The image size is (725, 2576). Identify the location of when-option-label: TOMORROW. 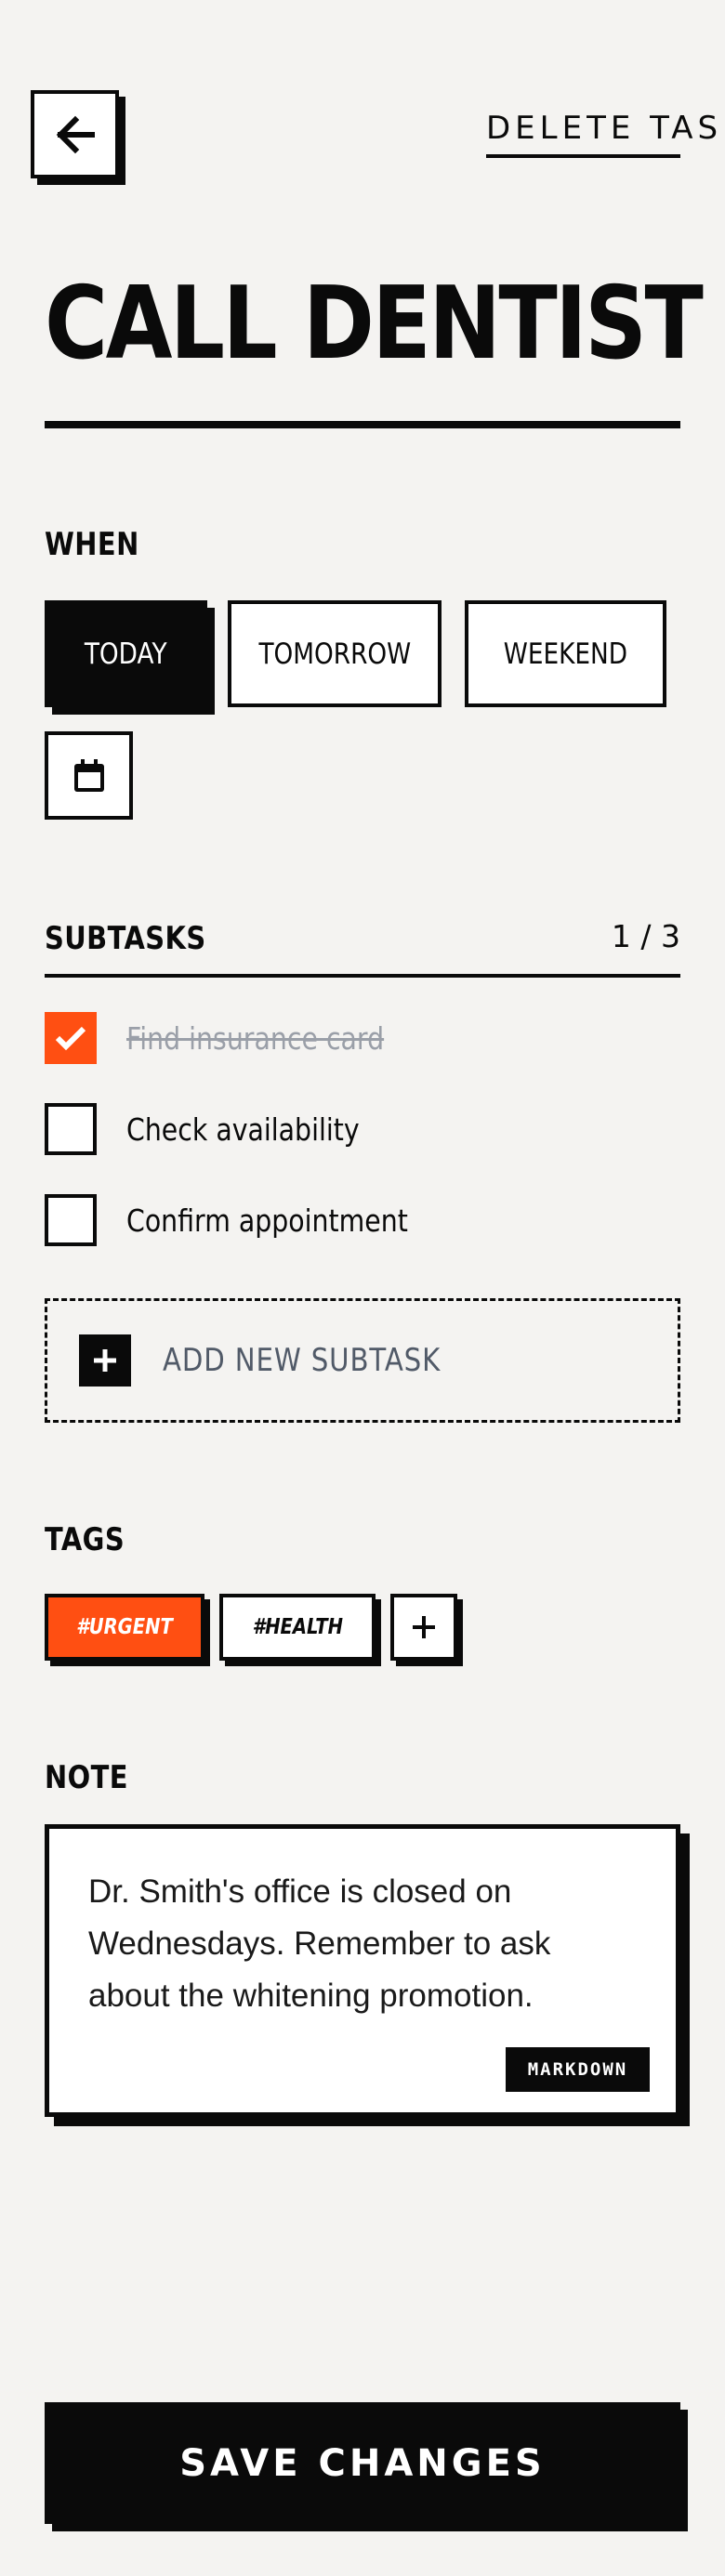
(334, 654).